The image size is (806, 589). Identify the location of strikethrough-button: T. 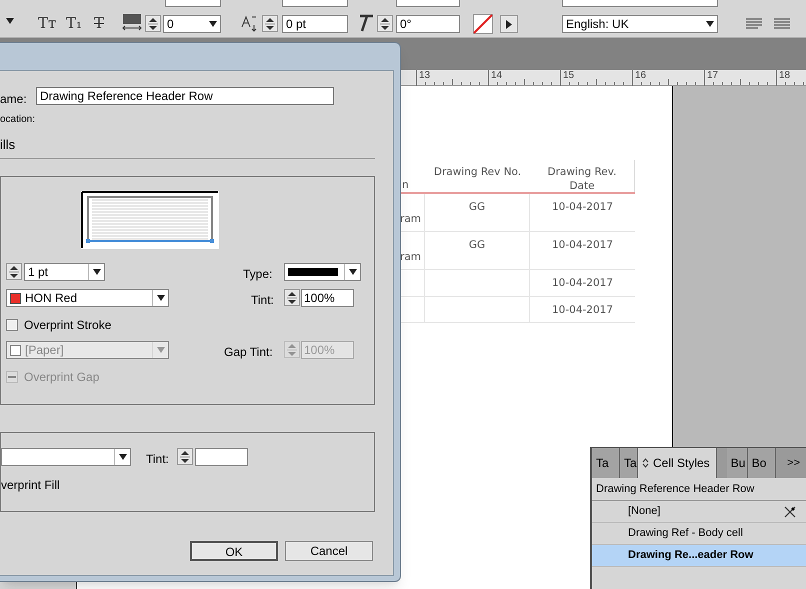
(99, 22).